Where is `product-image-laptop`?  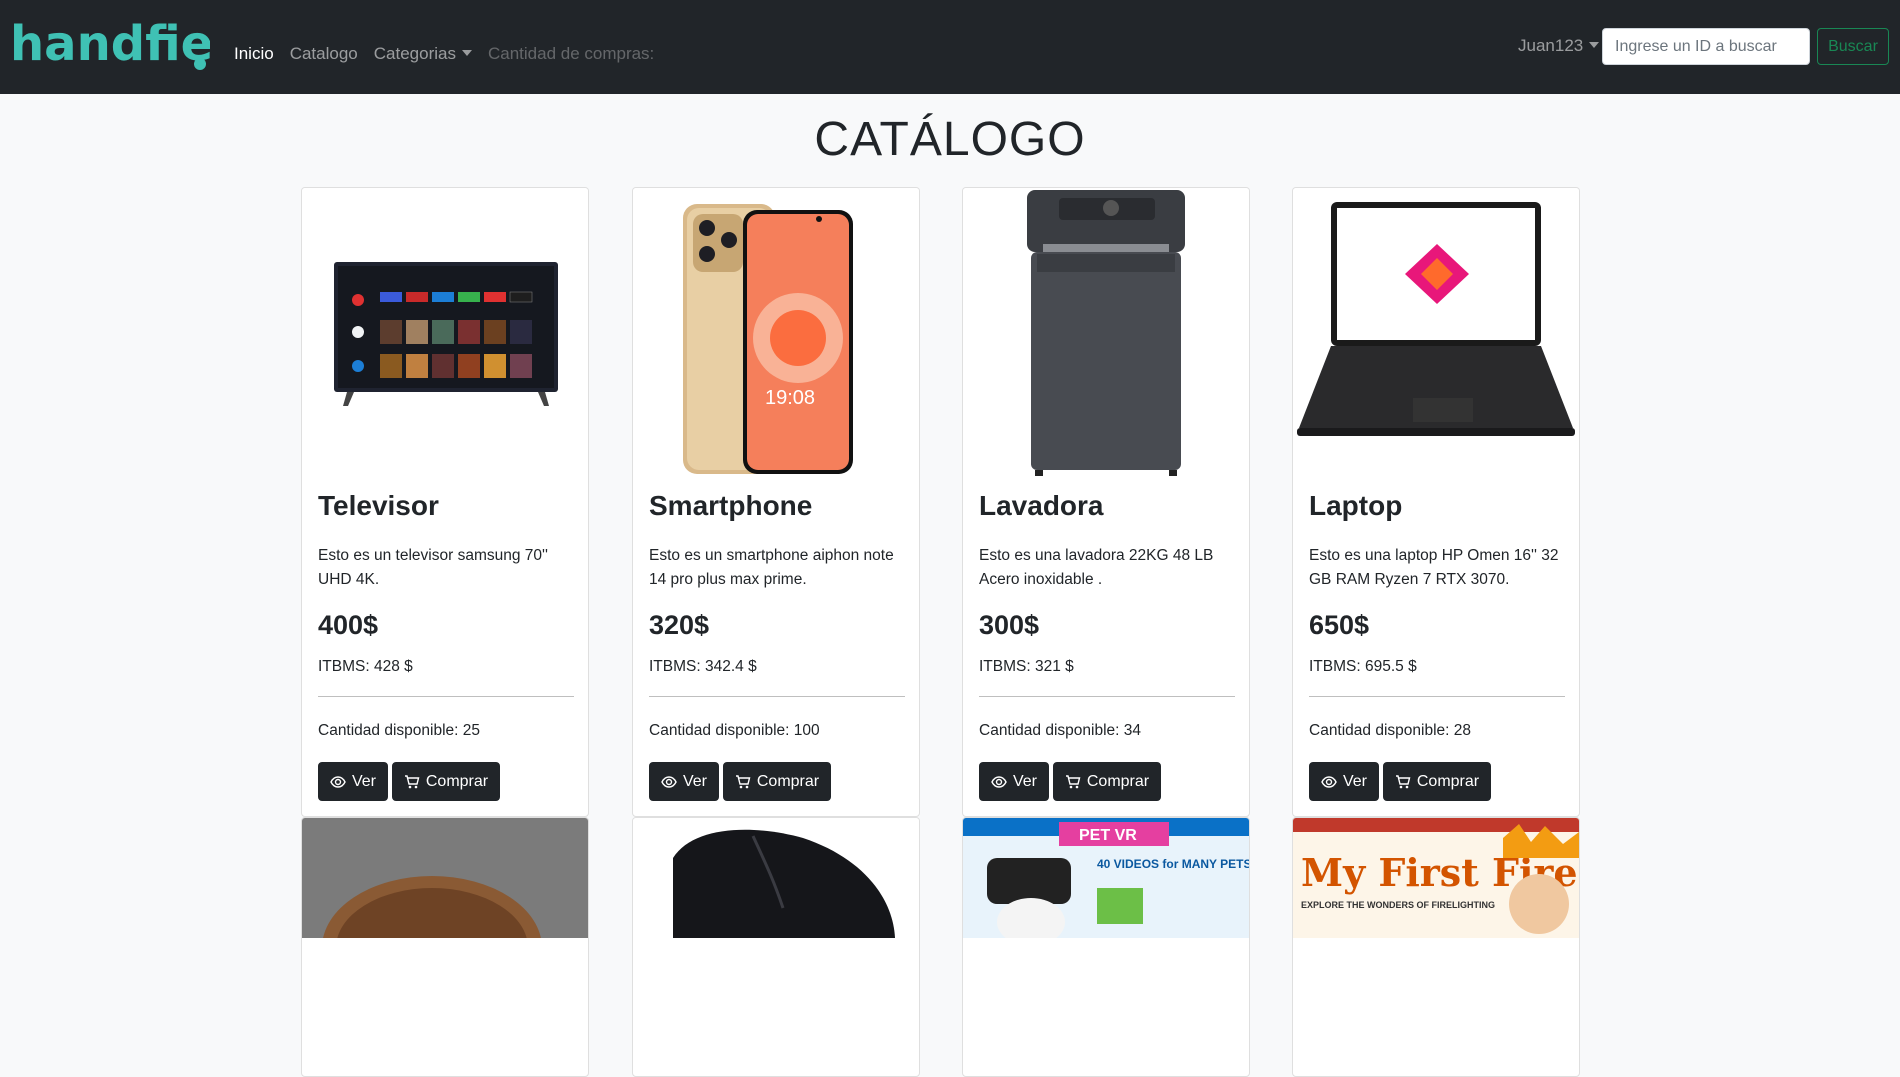 product-image-laptop is located at coordinates (1436, 333).